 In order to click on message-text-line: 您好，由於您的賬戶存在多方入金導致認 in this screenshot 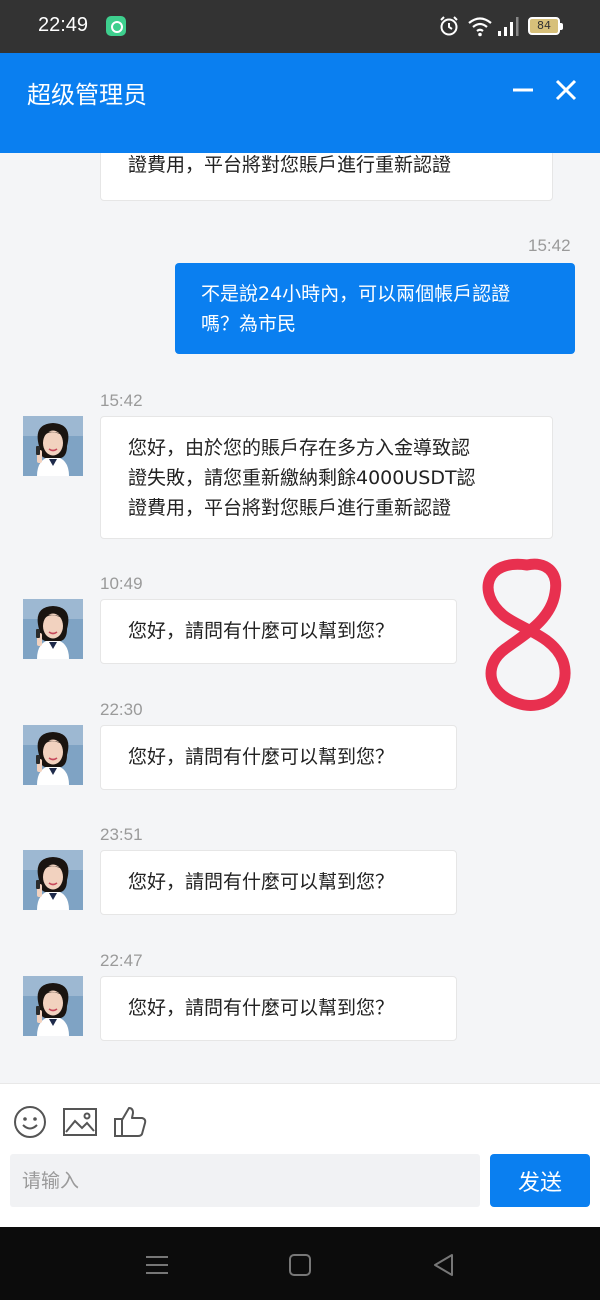, I will do `click(299, 448)`.